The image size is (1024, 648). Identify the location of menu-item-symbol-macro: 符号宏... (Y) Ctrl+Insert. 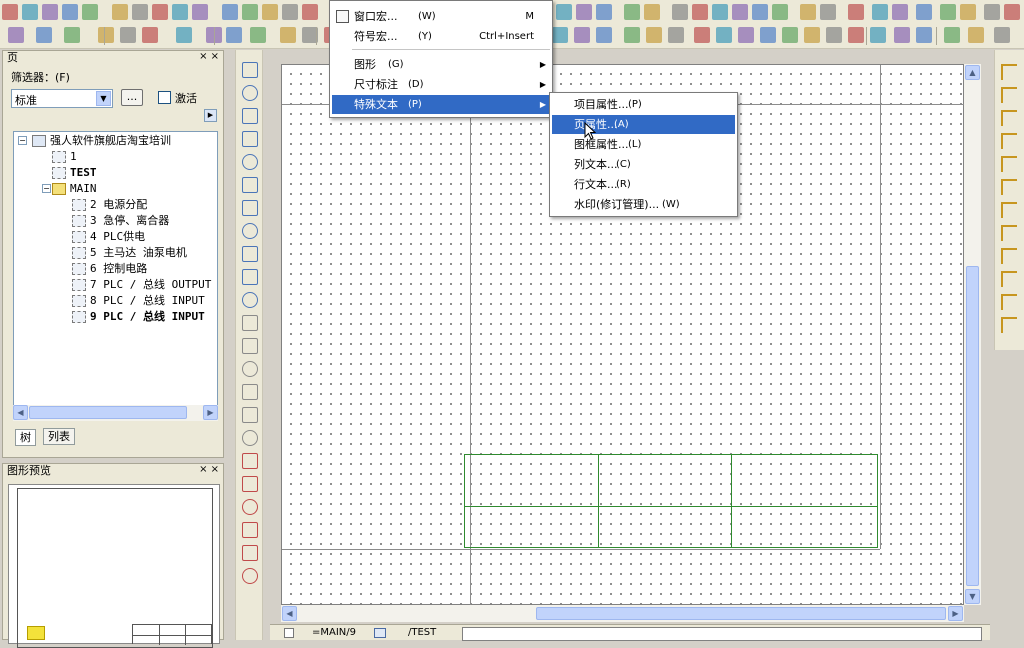
(441, 36).